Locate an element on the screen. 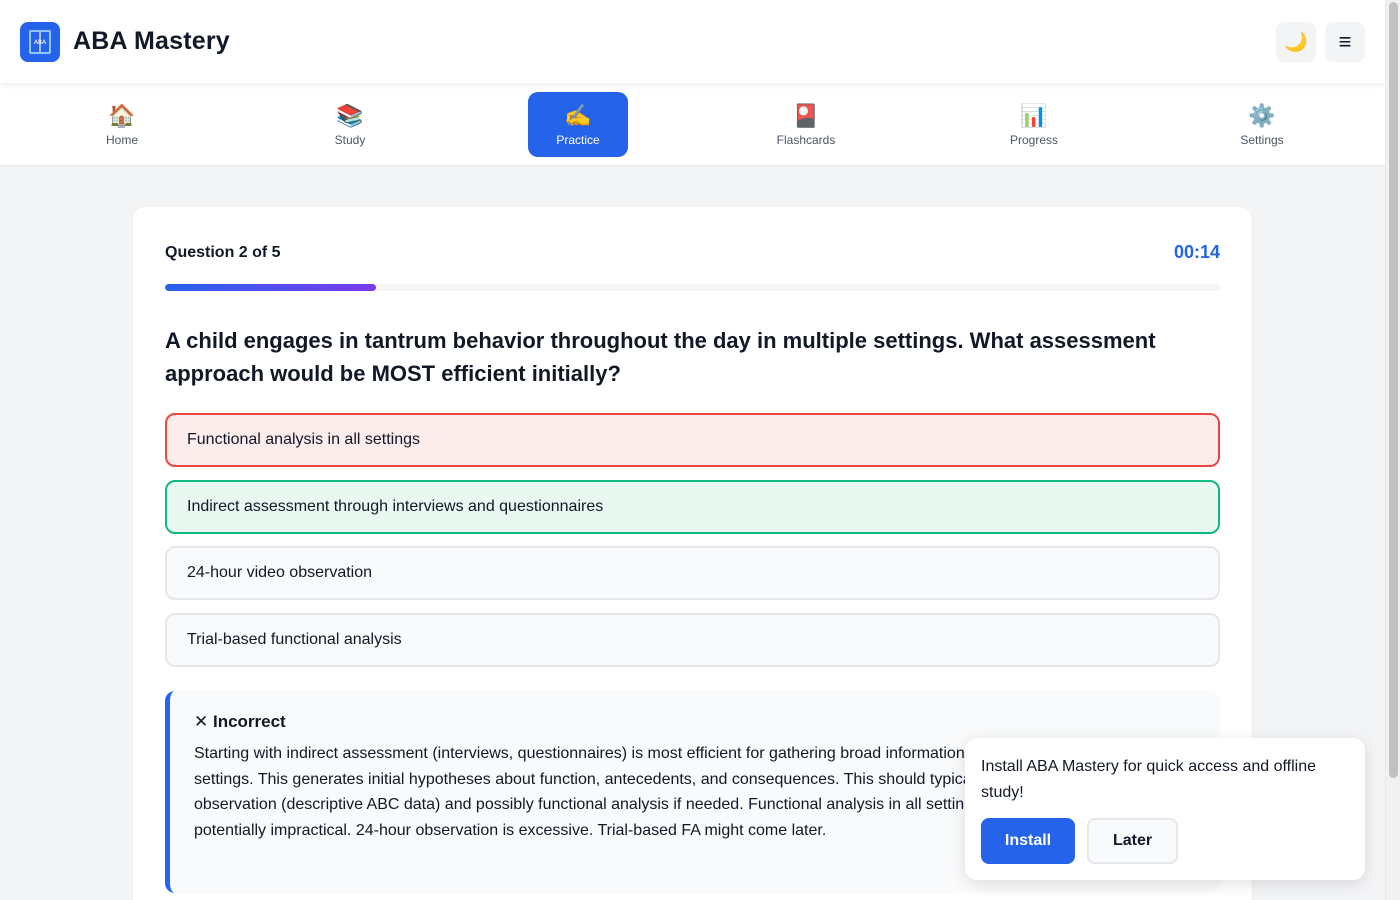  nav-item-label: Flashcards is located at coordinates (806, 140).